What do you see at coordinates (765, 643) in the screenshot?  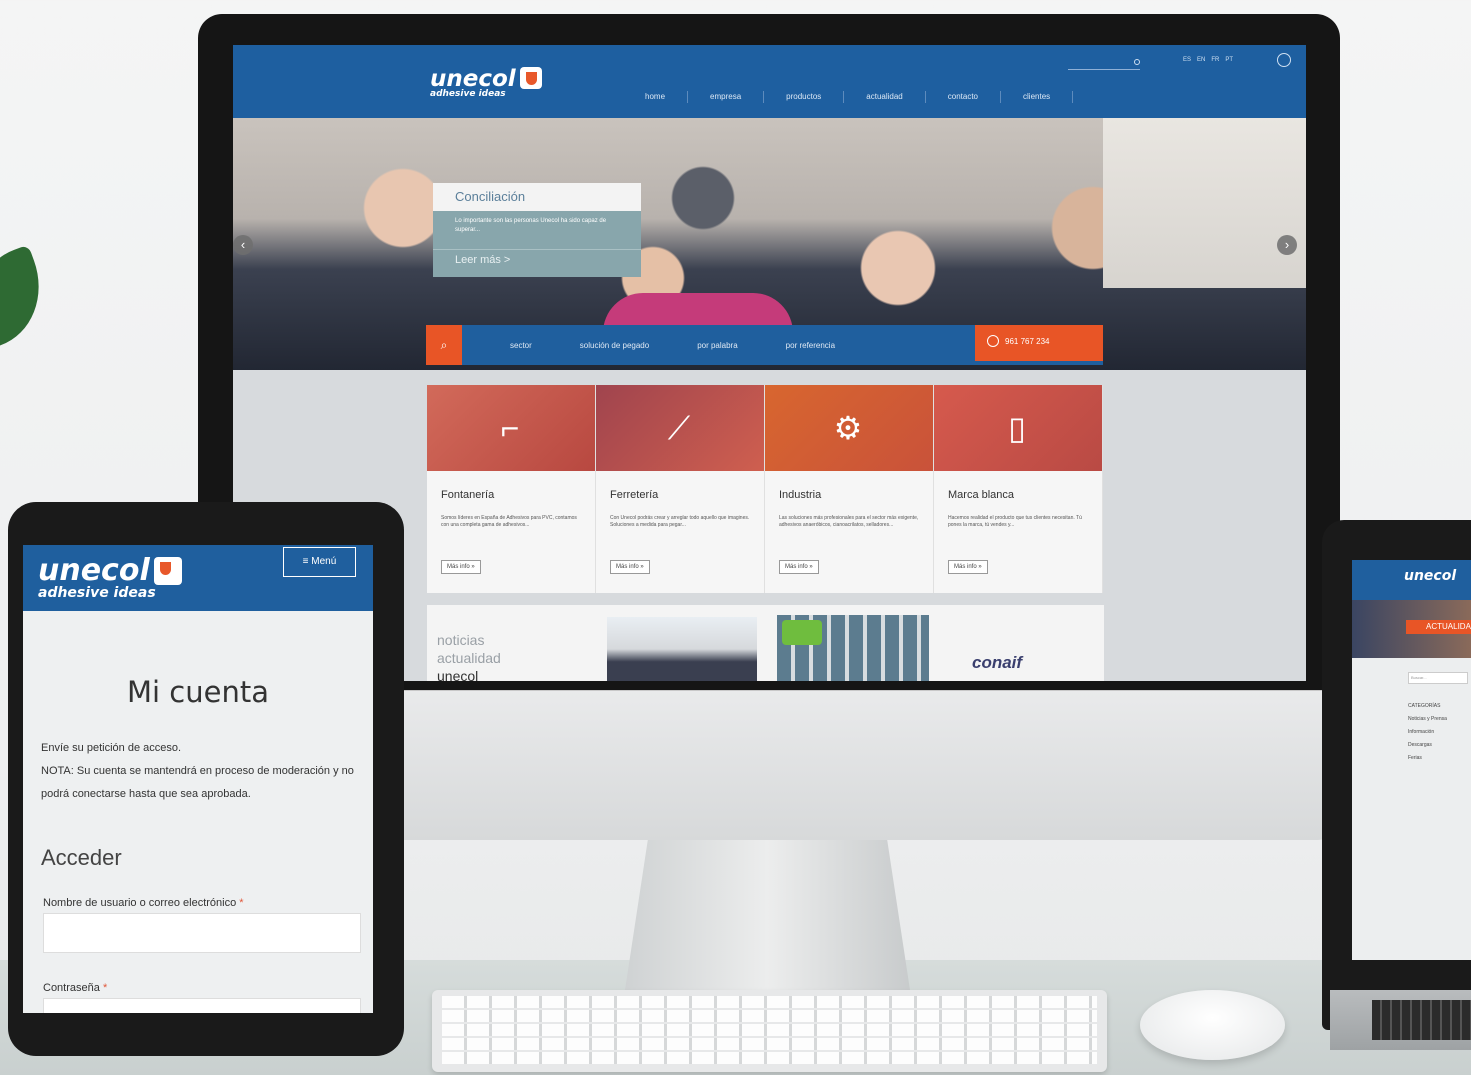 I see `news-strip: noticias actualidad unecol conaif` at bounding box center [765, 643].